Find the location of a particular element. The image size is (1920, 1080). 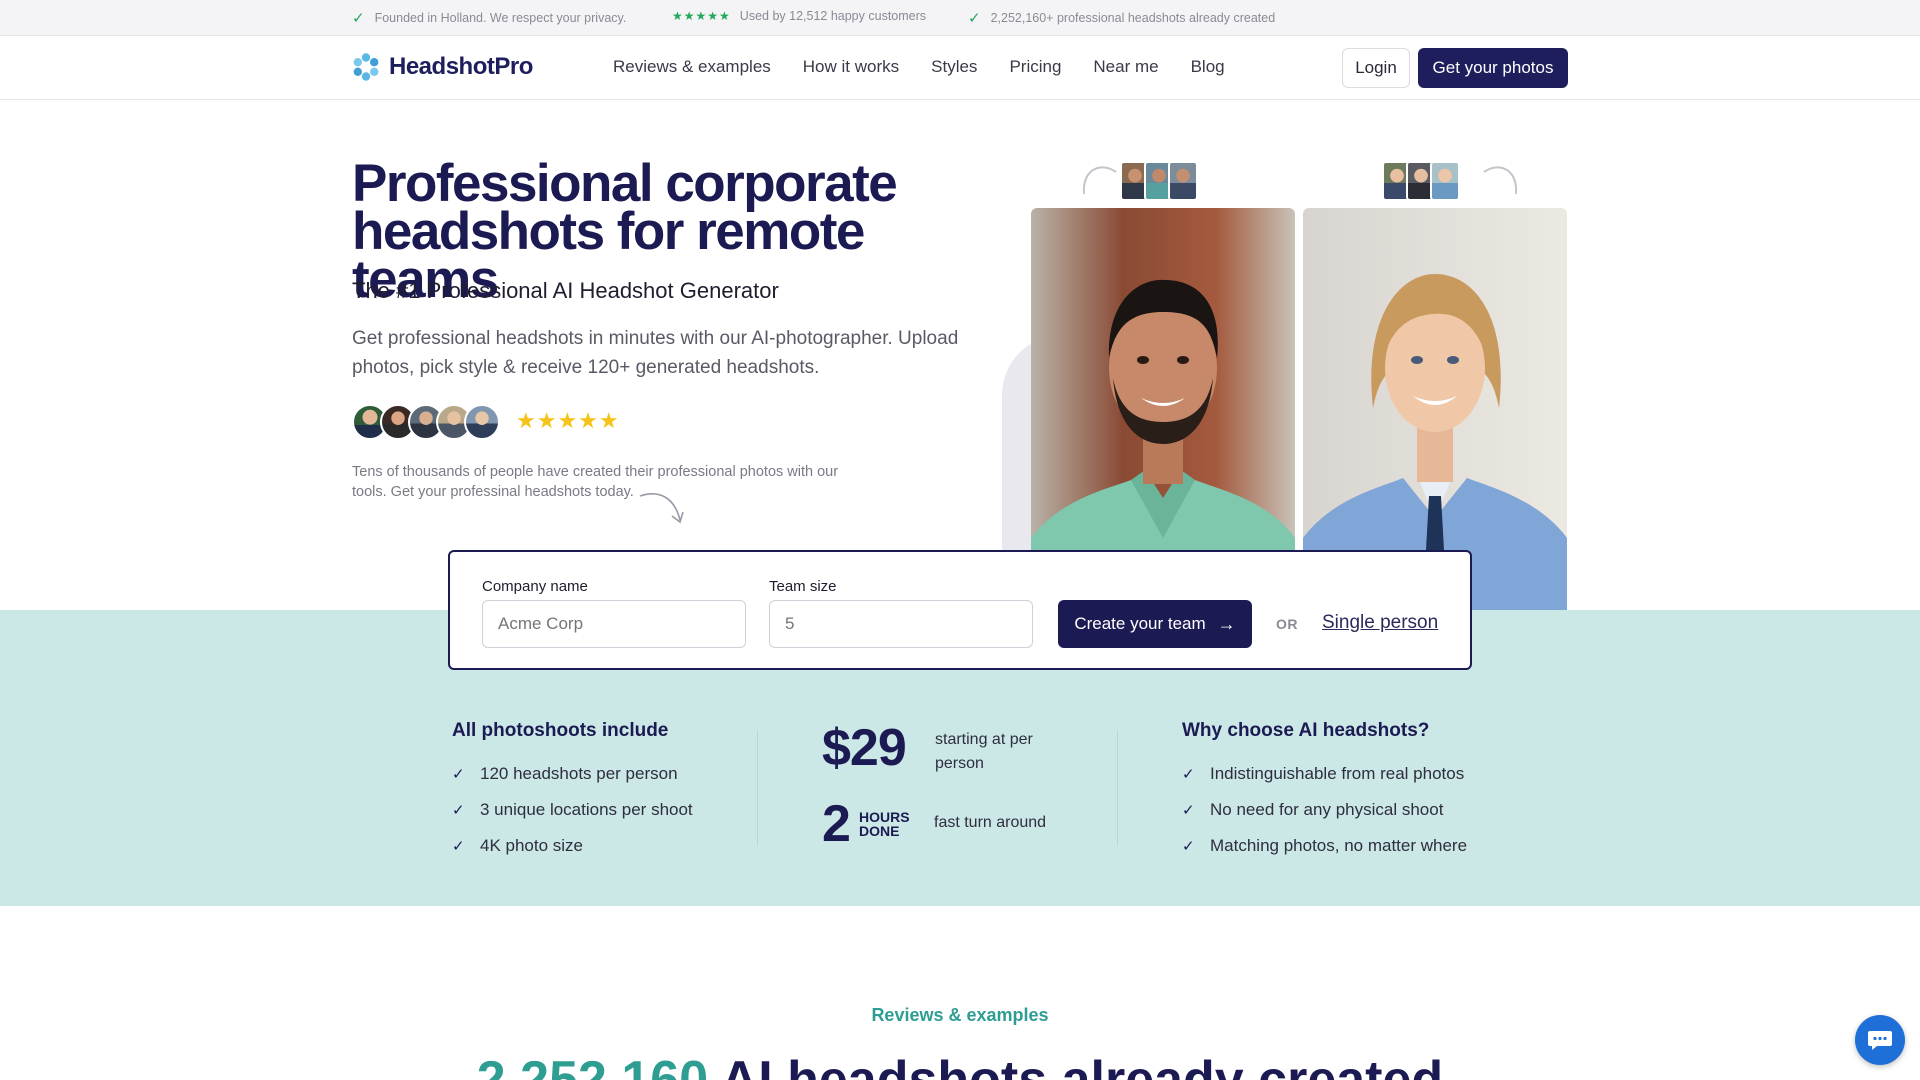

create-team-button: Create your team → is located at coordinates (1155, 624).